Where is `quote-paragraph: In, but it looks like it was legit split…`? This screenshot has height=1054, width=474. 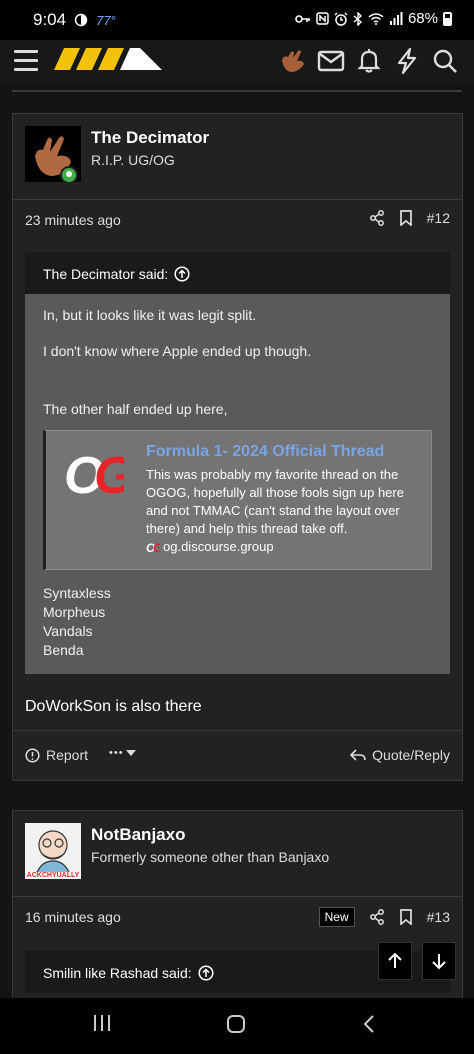
quote-paragraph: In, but it looks like it was legit split… is located at coordinates (150, 315).